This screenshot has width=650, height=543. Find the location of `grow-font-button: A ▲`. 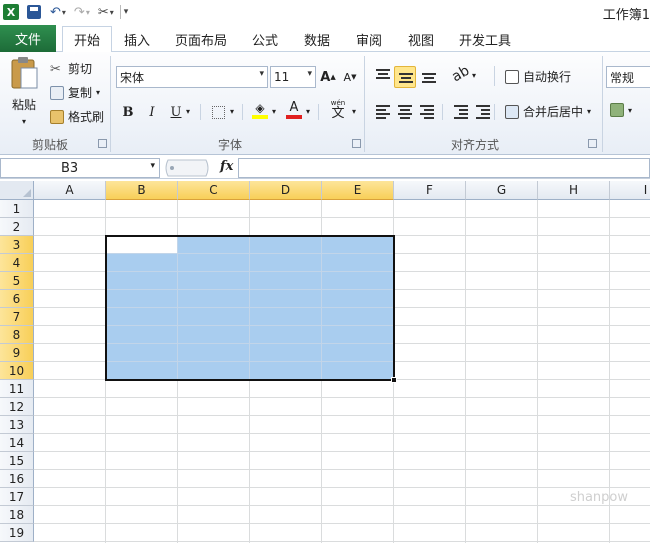

grow-font-button: A ▲ is located at coordinates (328, 77).